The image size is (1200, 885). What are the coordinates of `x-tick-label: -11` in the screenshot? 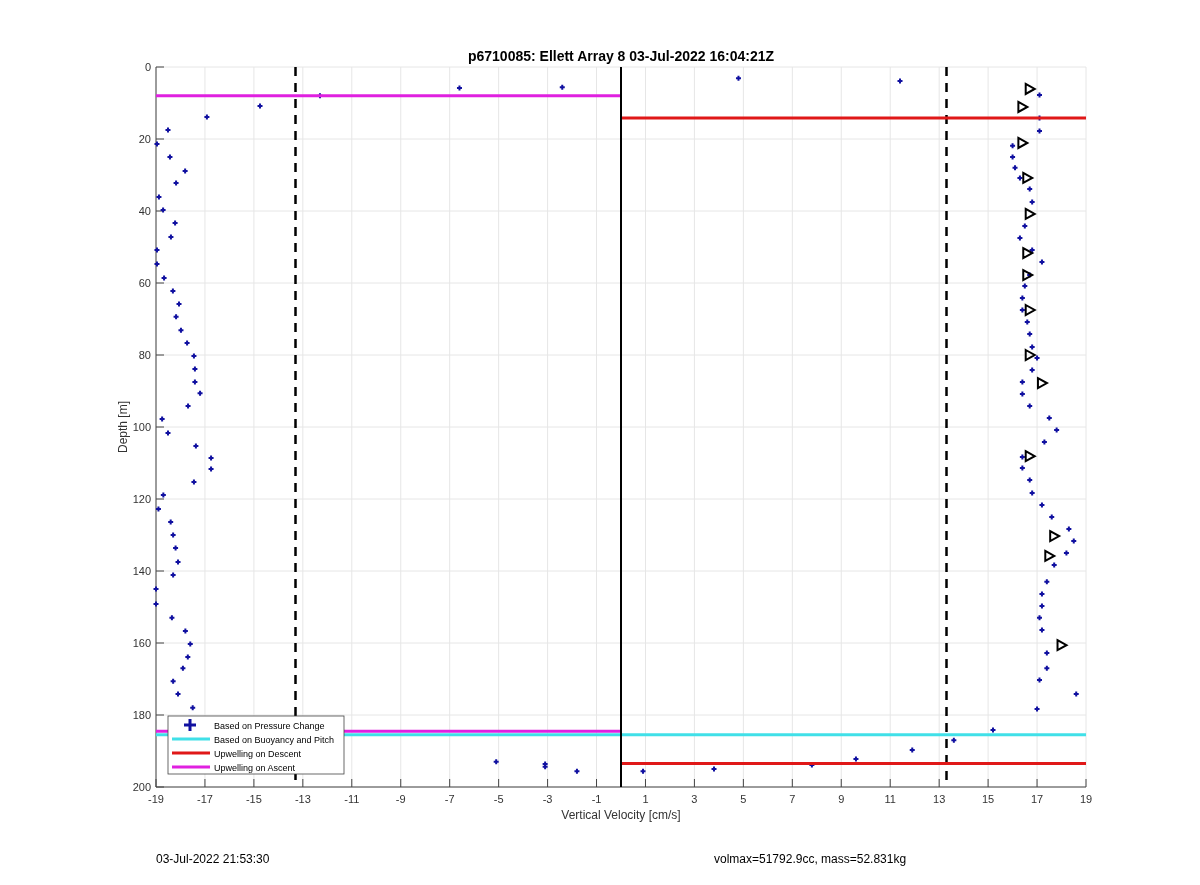 It's located at (352, 799).